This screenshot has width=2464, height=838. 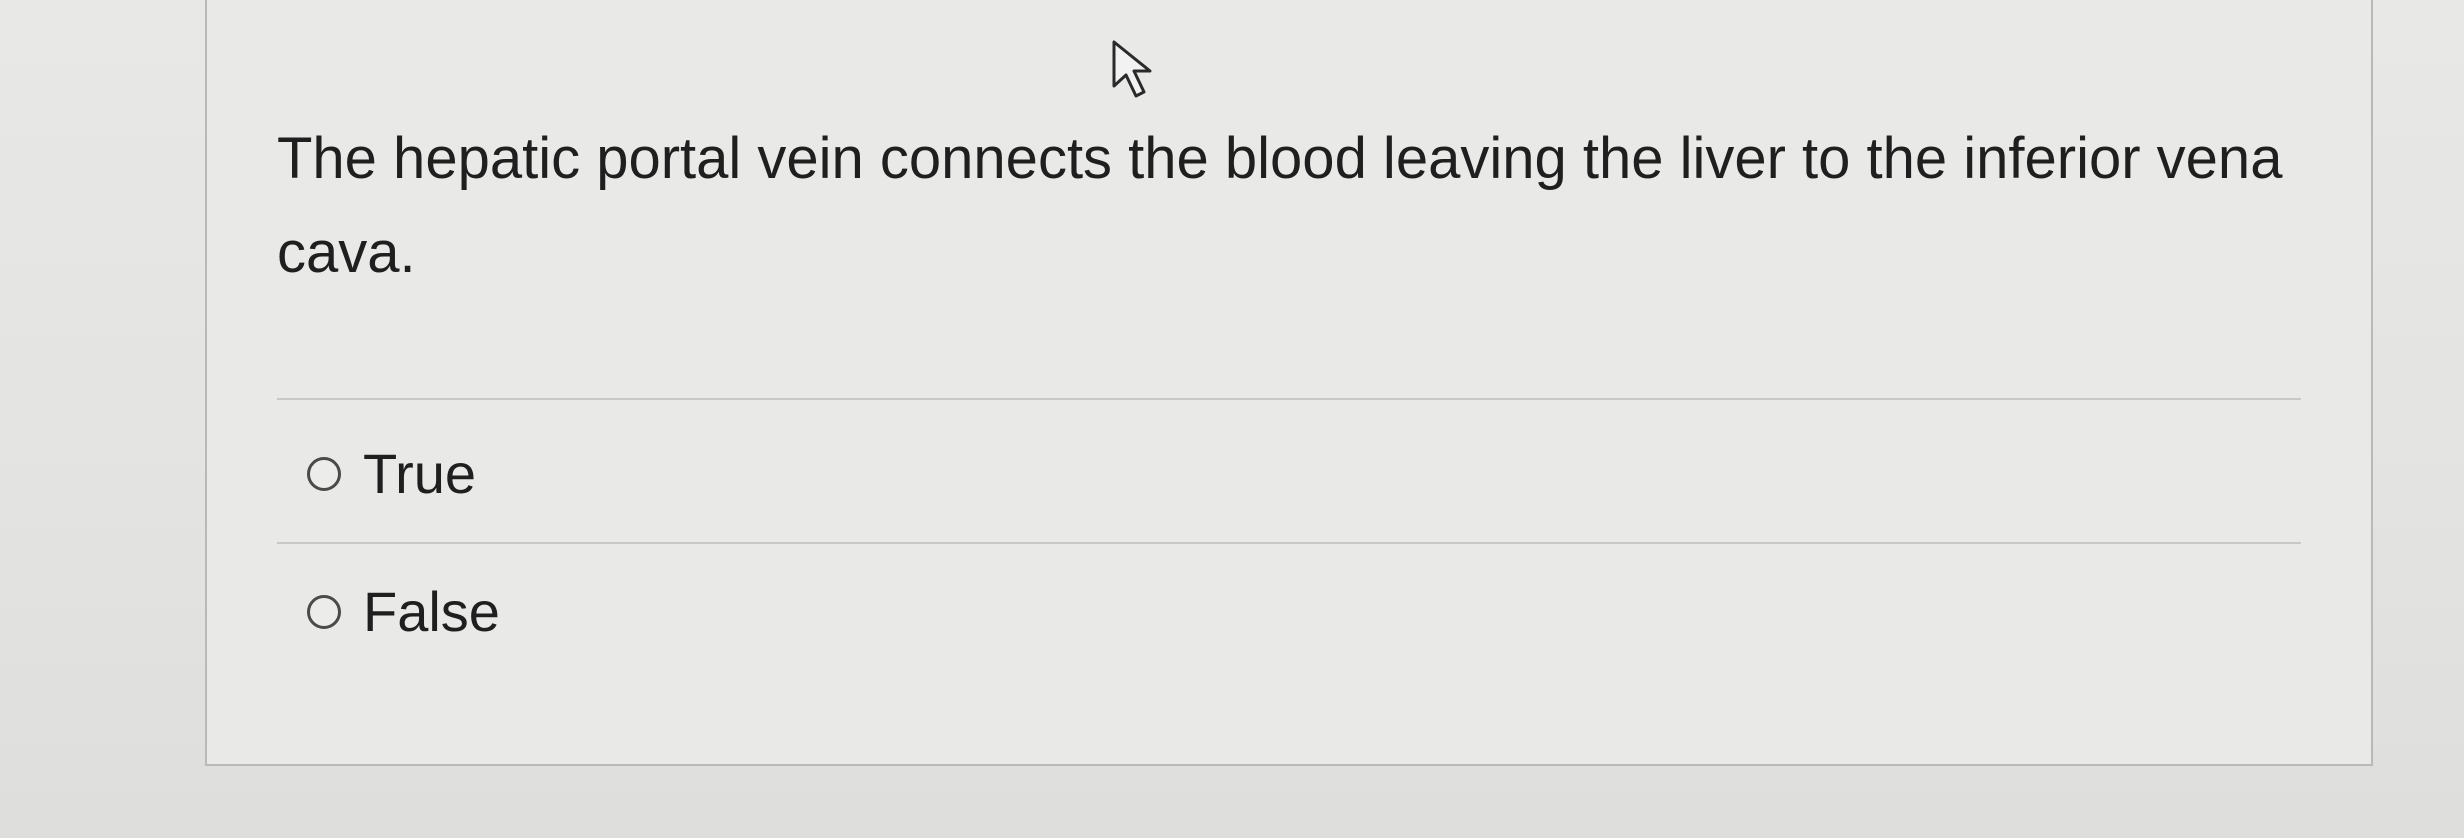 I want to click on option-label: False, so click(x=431, y=612).